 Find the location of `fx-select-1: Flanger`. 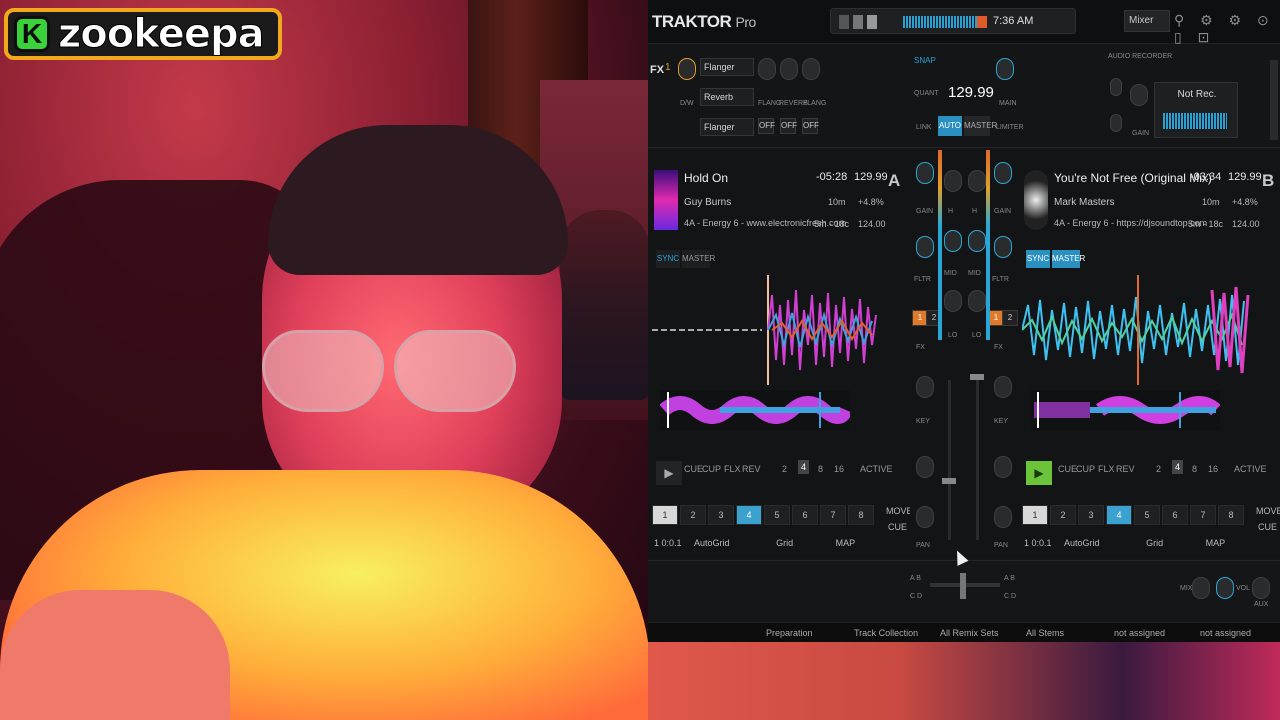

fx-select-1: Flanger is located at coordinates (727, 67).